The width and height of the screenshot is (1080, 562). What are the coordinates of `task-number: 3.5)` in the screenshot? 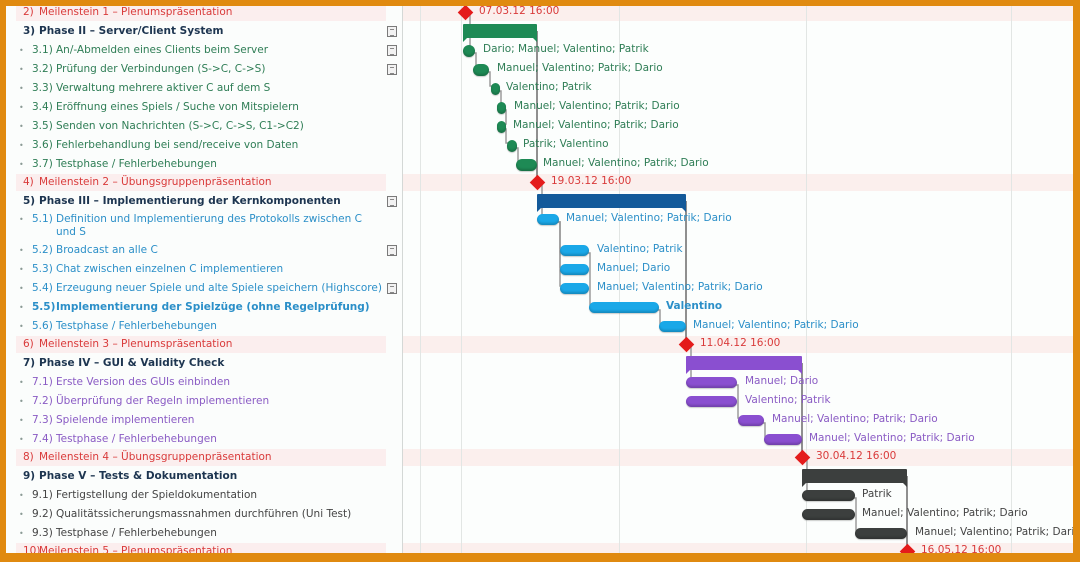 It's located at (42, 126).